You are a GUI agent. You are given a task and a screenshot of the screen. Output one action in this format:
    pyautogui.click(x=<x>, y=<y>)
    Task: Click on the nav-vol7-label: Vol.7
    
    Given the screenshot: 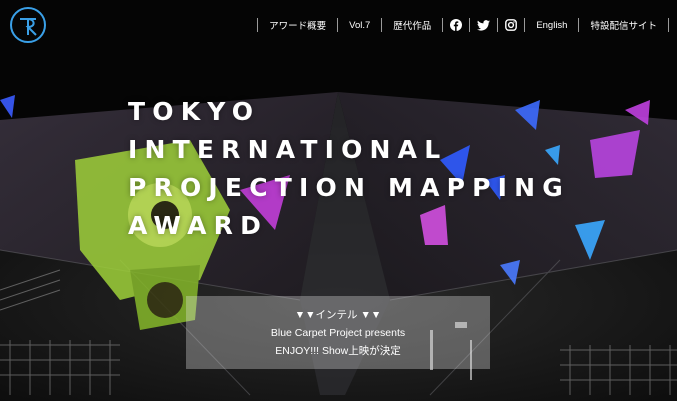 What is the action you would take?
    pyautogui.click(x=360, y=25)
    